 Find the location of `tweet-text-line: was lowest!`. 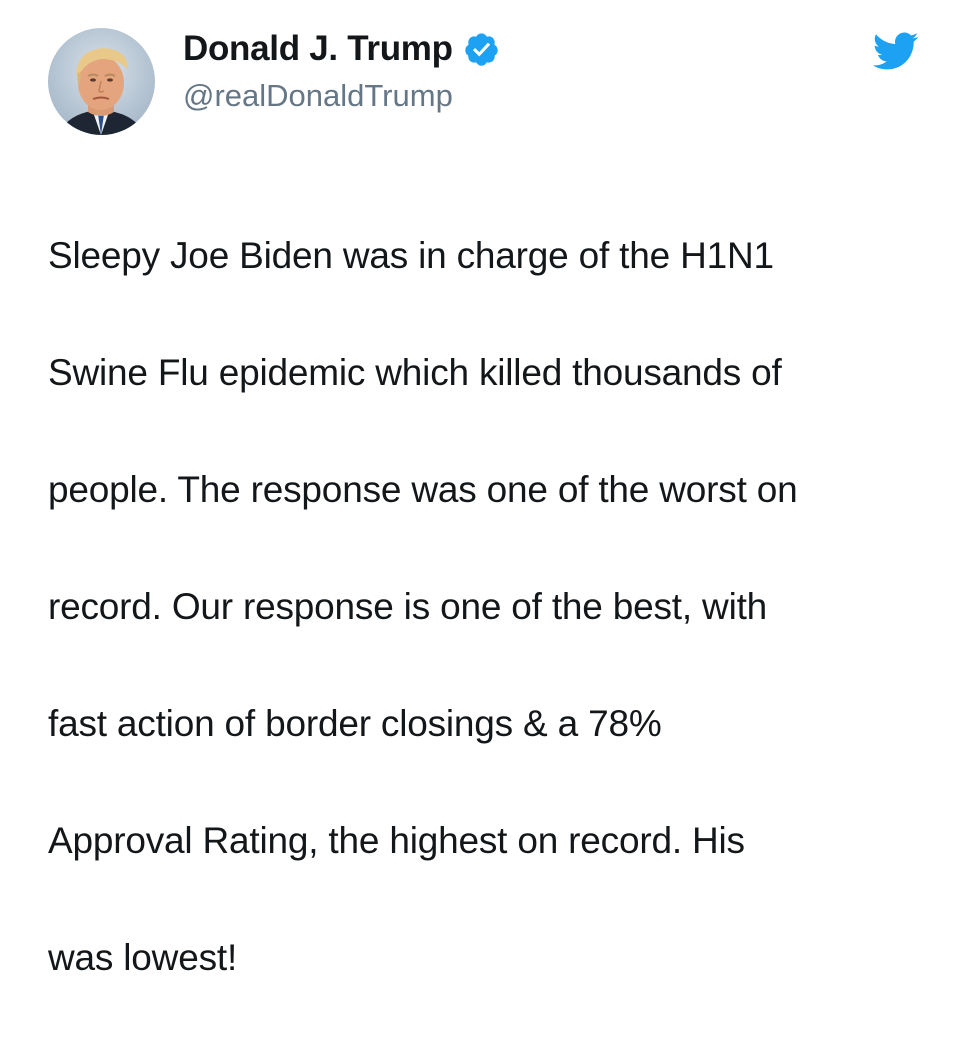

tweet-text-line: was lowest! is located at coordinates (143, 957).